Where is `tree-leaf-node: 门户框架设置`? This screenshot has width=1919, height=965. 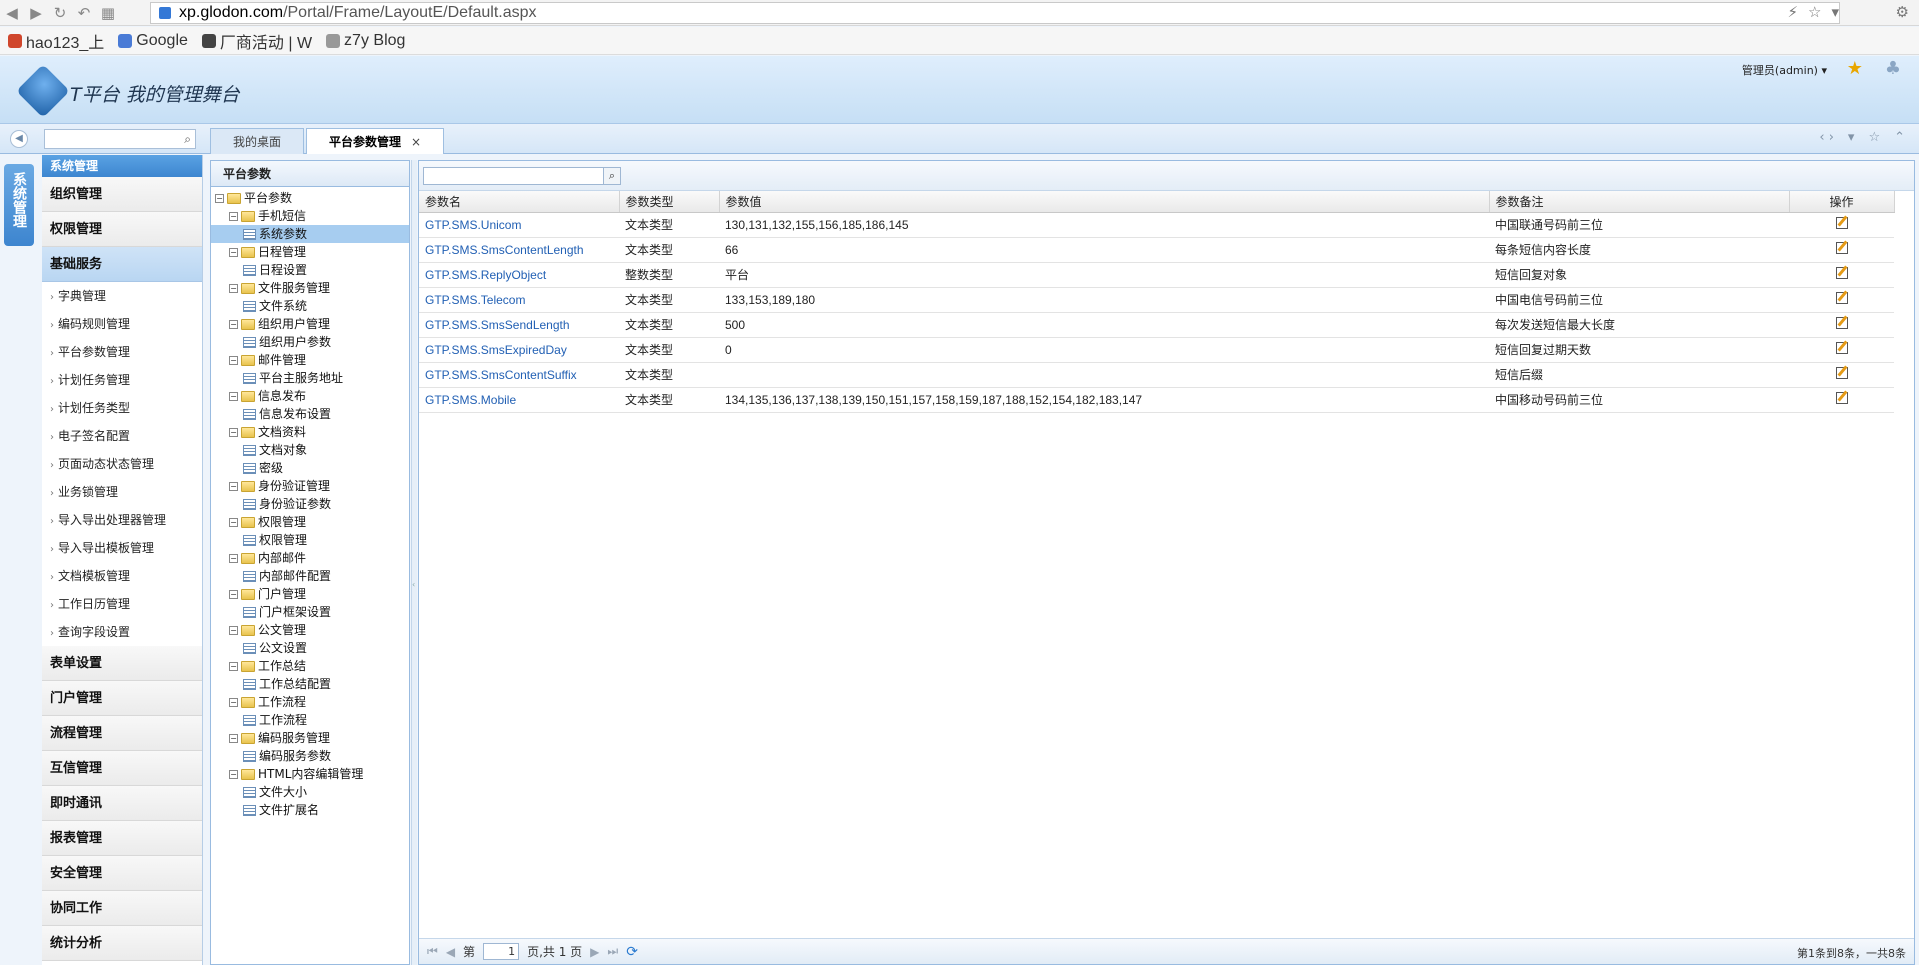 tree-leaf-node: 门户框架设置 is located at coordinates (310, 612).